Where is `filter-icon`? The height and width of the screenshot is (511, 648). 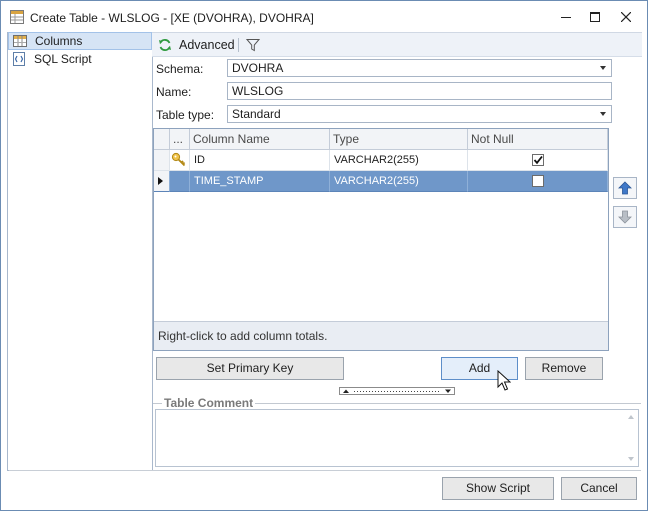
filter-icon is located at coordinates (253, 45).